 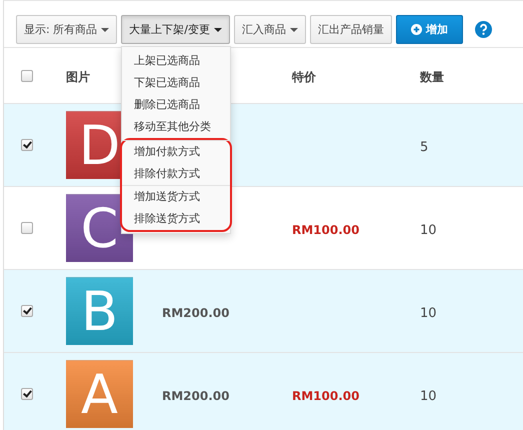 What do you see at coordinates (304, 77) in the screenshot?
I see `column-header: 特价` at bounding box center [304, 77].